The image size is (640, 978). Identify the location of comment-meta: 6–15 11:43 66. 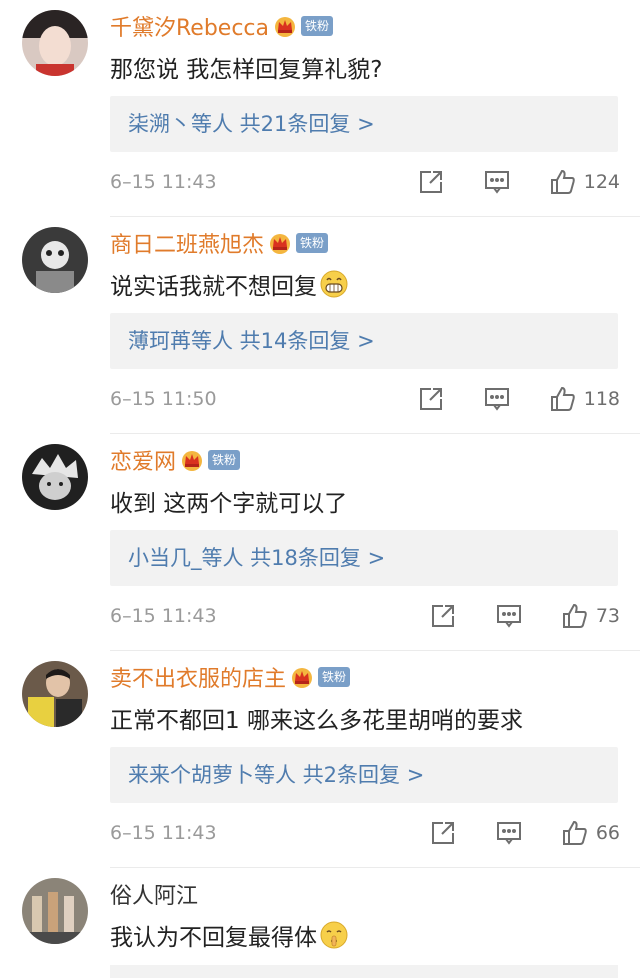
(365, 833).